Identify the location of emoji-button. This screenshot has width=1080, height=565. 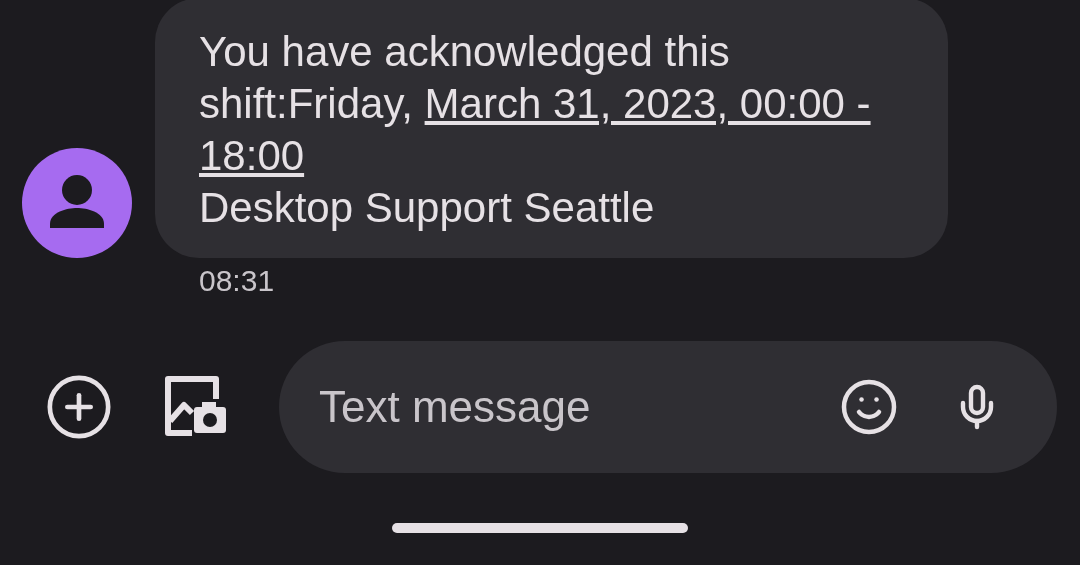
(869, 407).